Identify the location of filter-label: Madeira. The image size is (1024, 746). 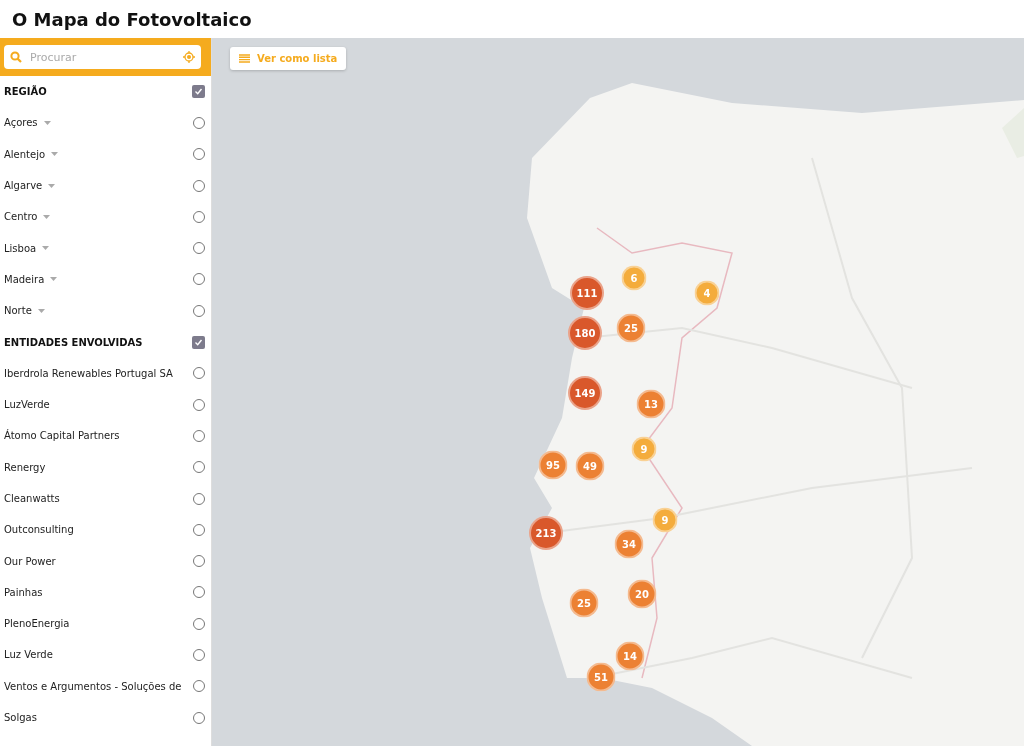
(24, 279).